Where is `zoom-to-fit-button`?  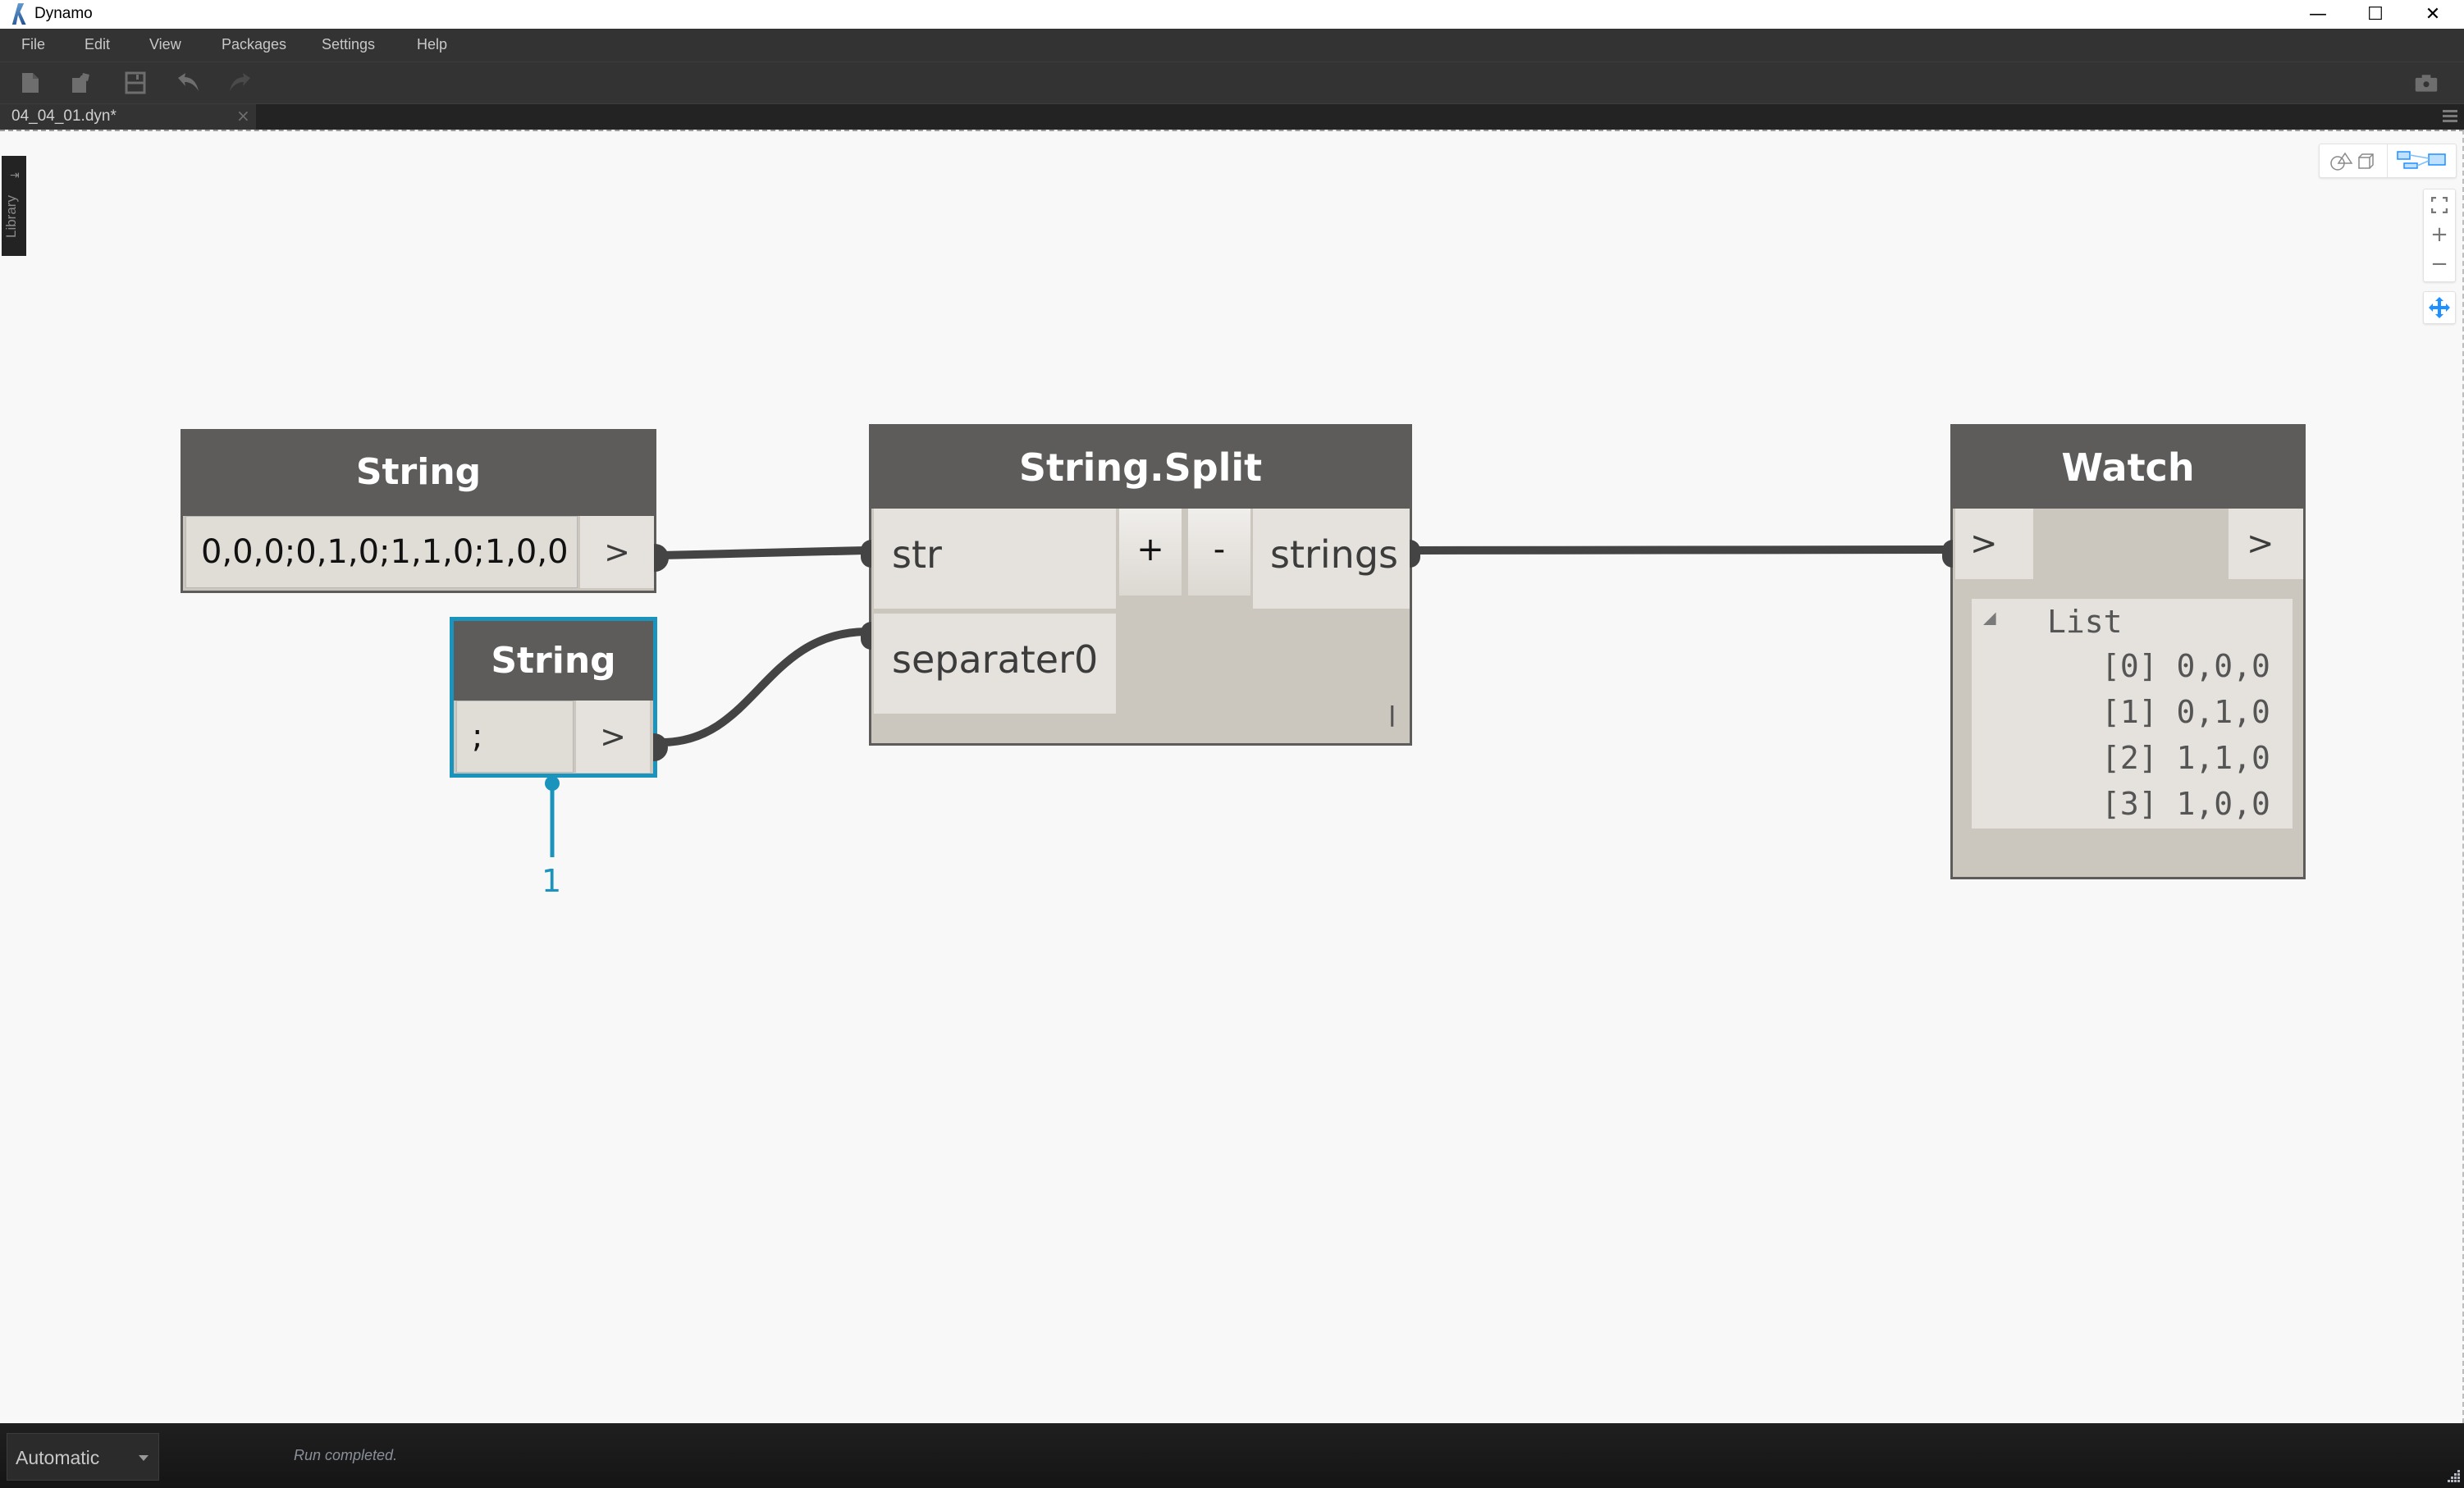 zoom-to-fit-button is located at coordinates (2439, 205).